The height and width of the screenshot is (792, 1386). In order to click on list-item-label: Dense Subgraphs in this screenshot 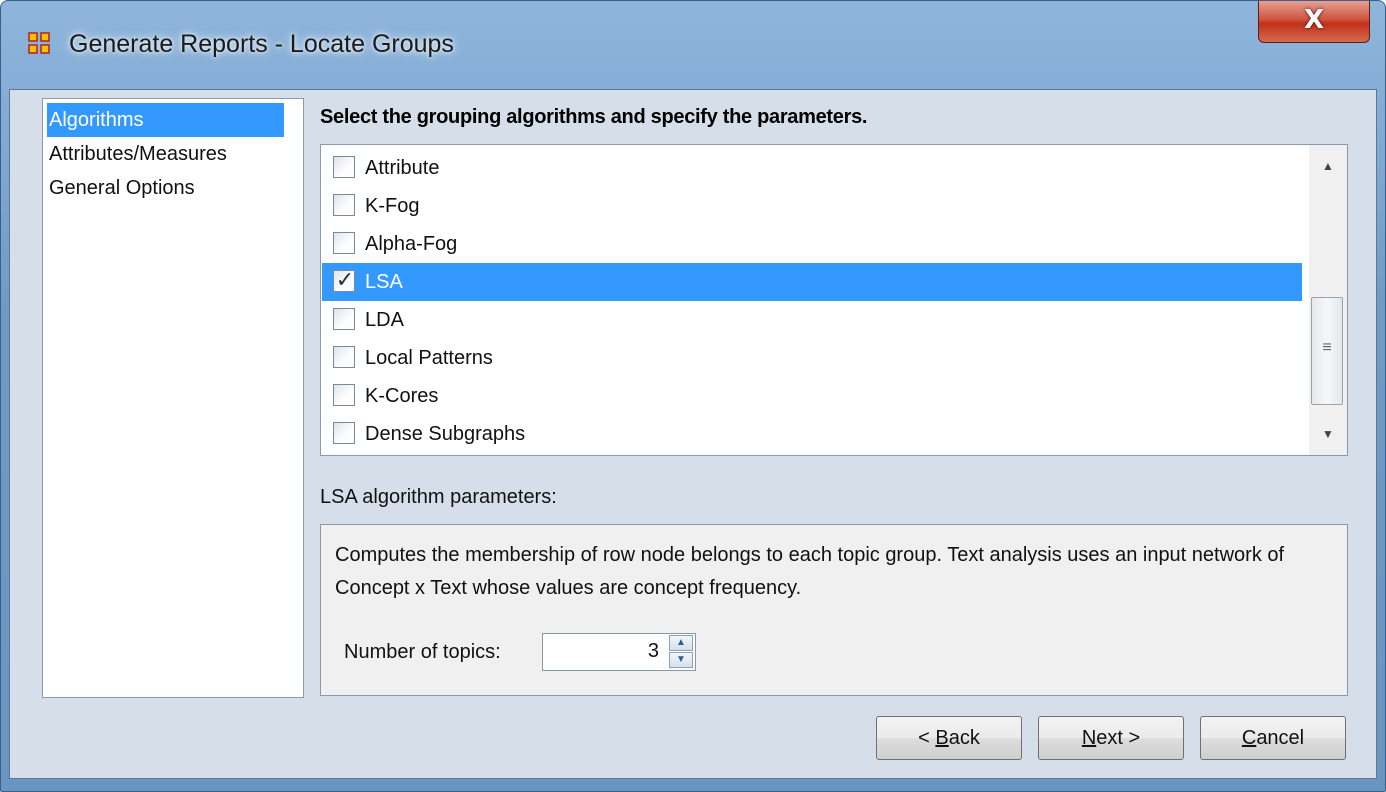, I will do `click(445, 434)`.